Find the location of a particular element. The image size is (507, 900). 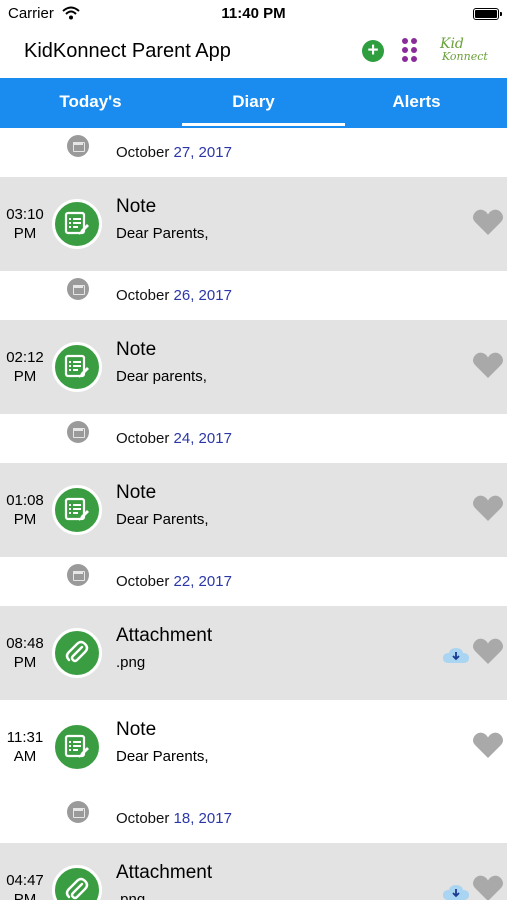

date-day: 22, 2017 is located at coordinates (202, 581).